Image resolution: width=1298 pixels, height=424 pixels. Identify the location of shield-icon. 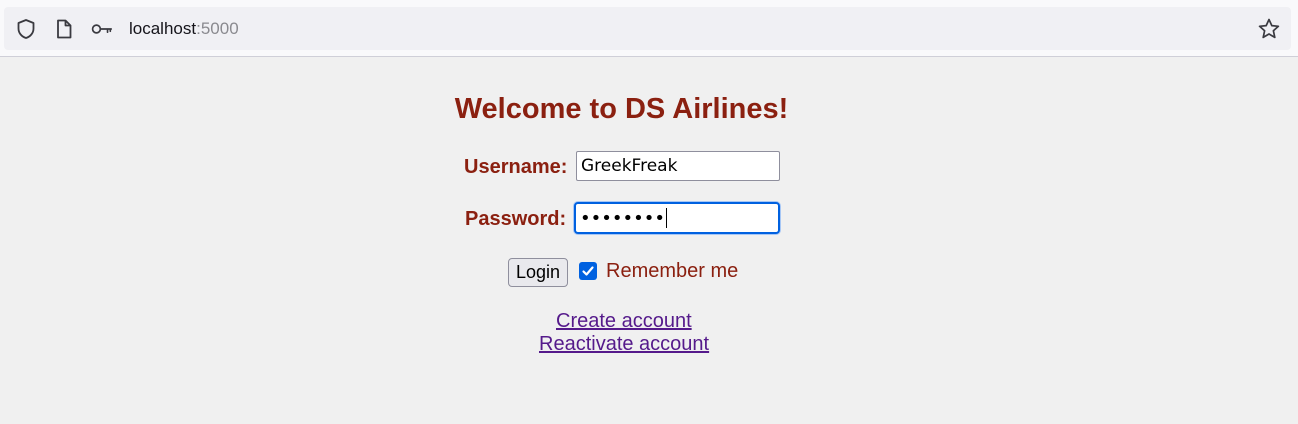
(26, 29).